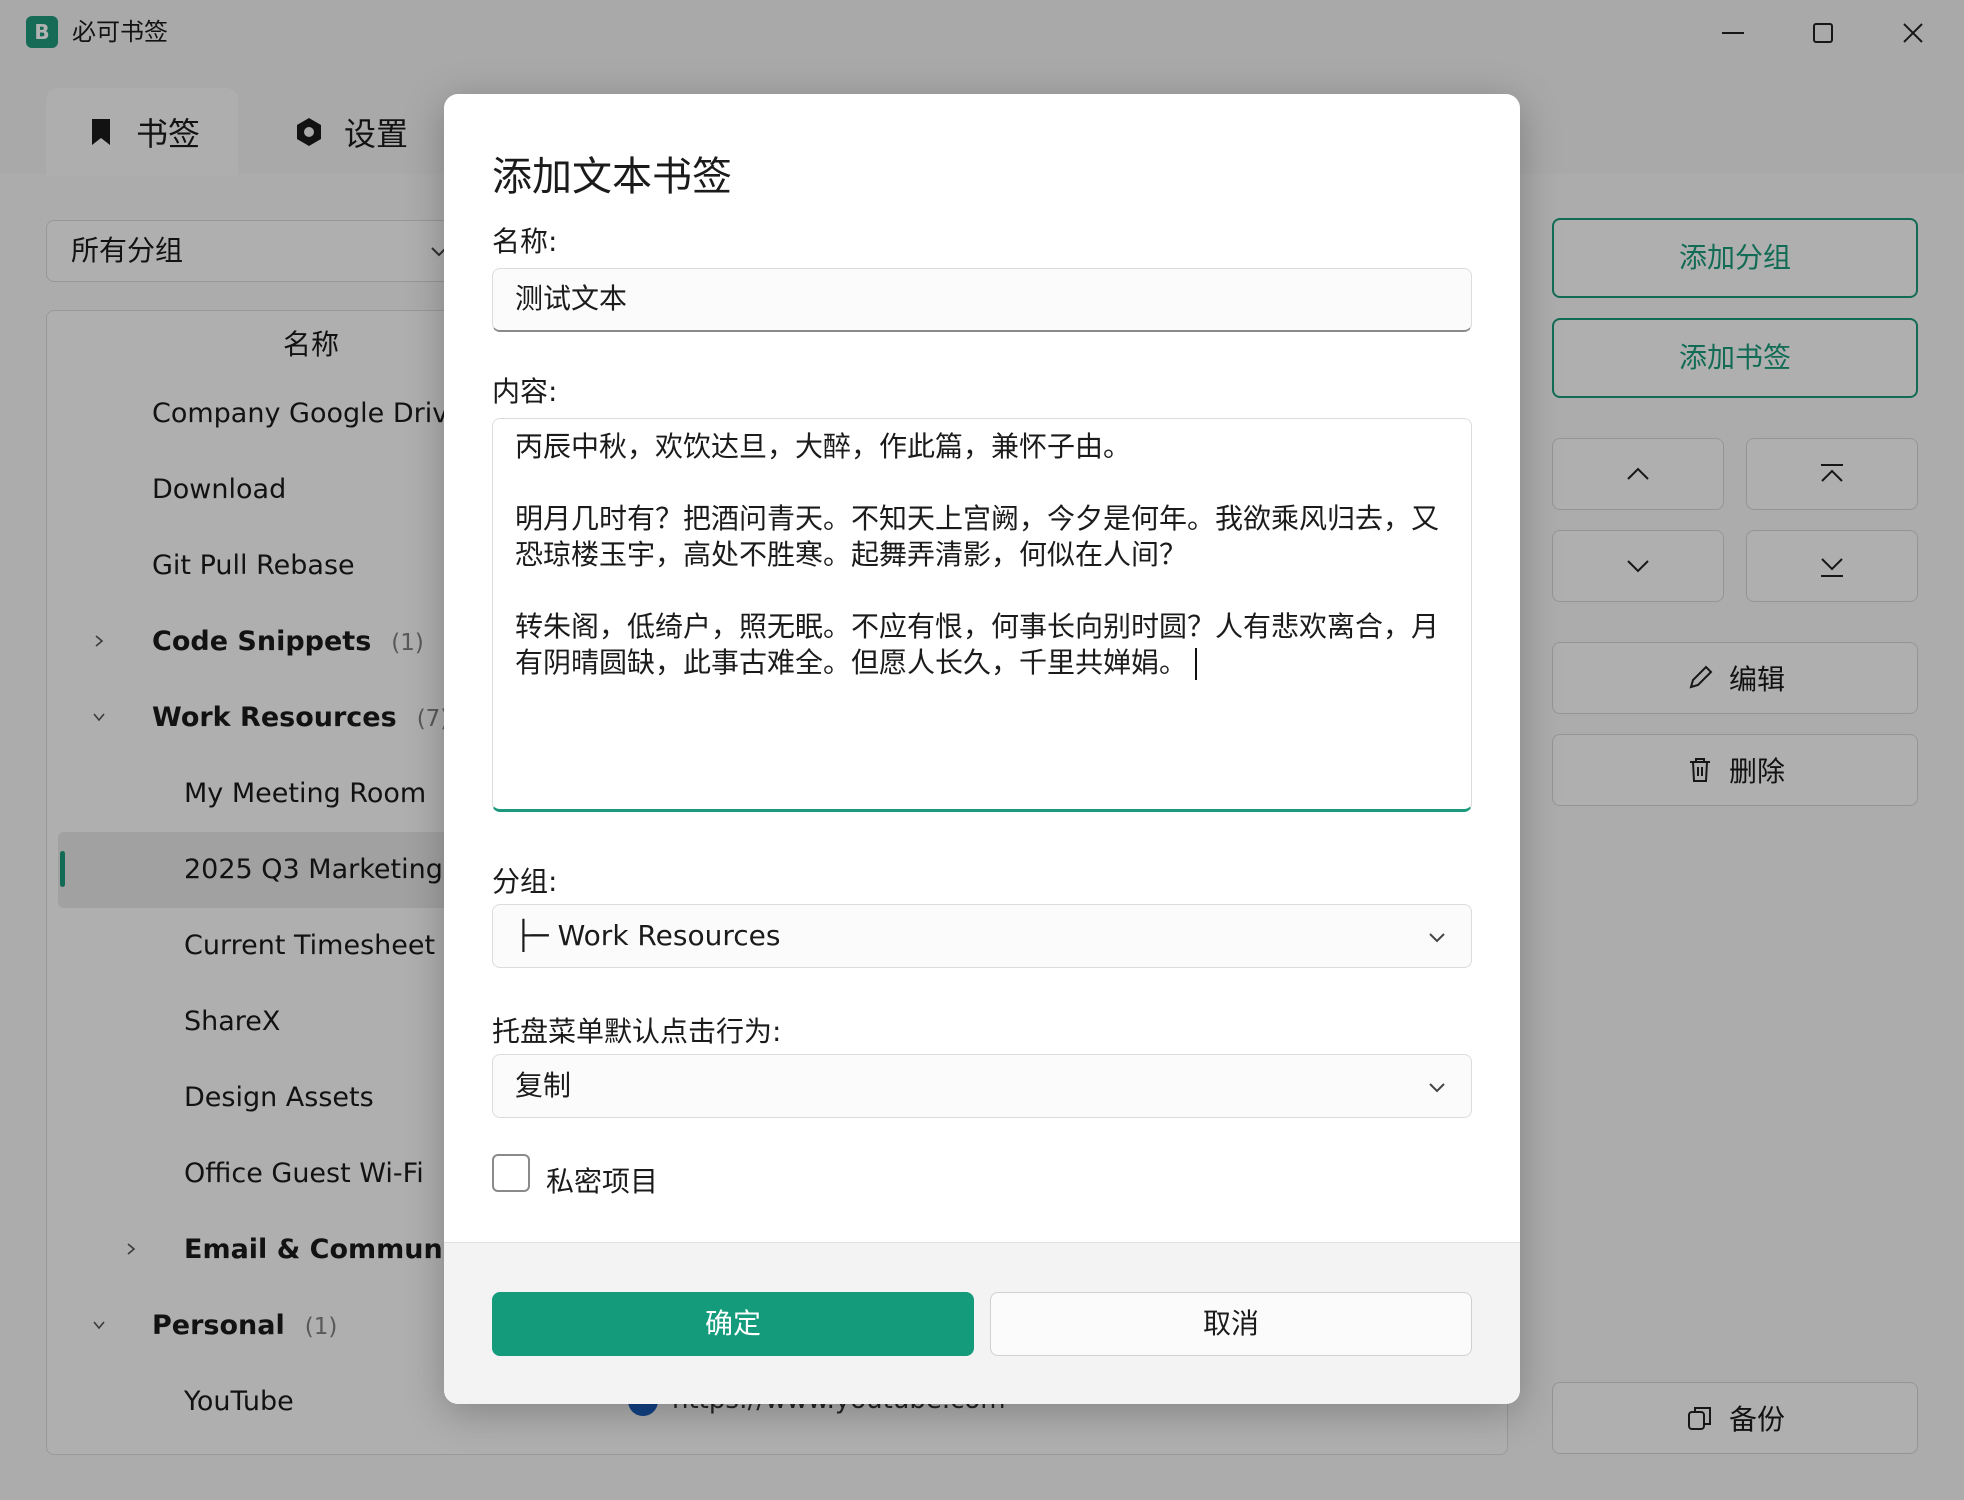 The width and height of the screenshot is (1964, 1500). Describe the element at coordinates (982, 300) in the screenshot. I see `name-input: 测试文本` at that location.